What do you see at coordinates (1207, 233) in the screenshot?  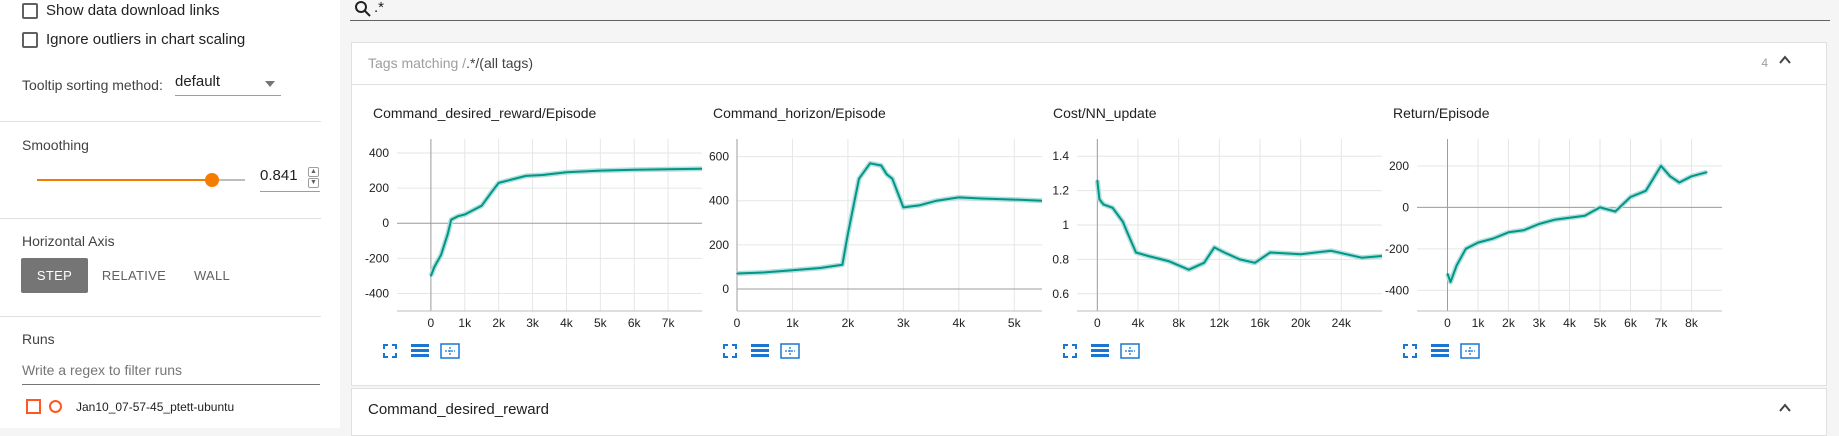 I see `chart-2: 0 4k 8k 12k 16k 20k 24k 1.4 1.2 1 0.8 0.6` at bounding box center [1207, 233].